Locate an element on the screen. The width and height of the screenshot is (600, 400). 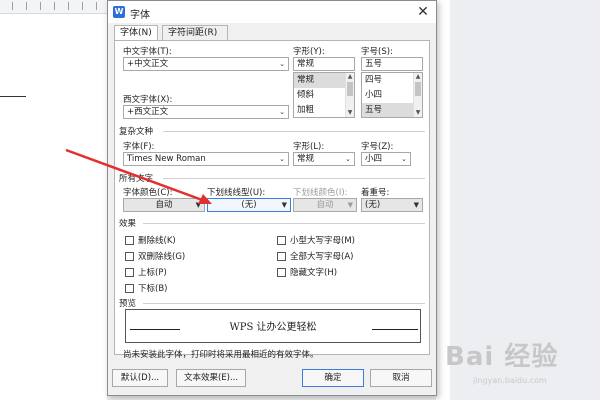
font-color-value: 自动 is located at coordinates (164, 205).